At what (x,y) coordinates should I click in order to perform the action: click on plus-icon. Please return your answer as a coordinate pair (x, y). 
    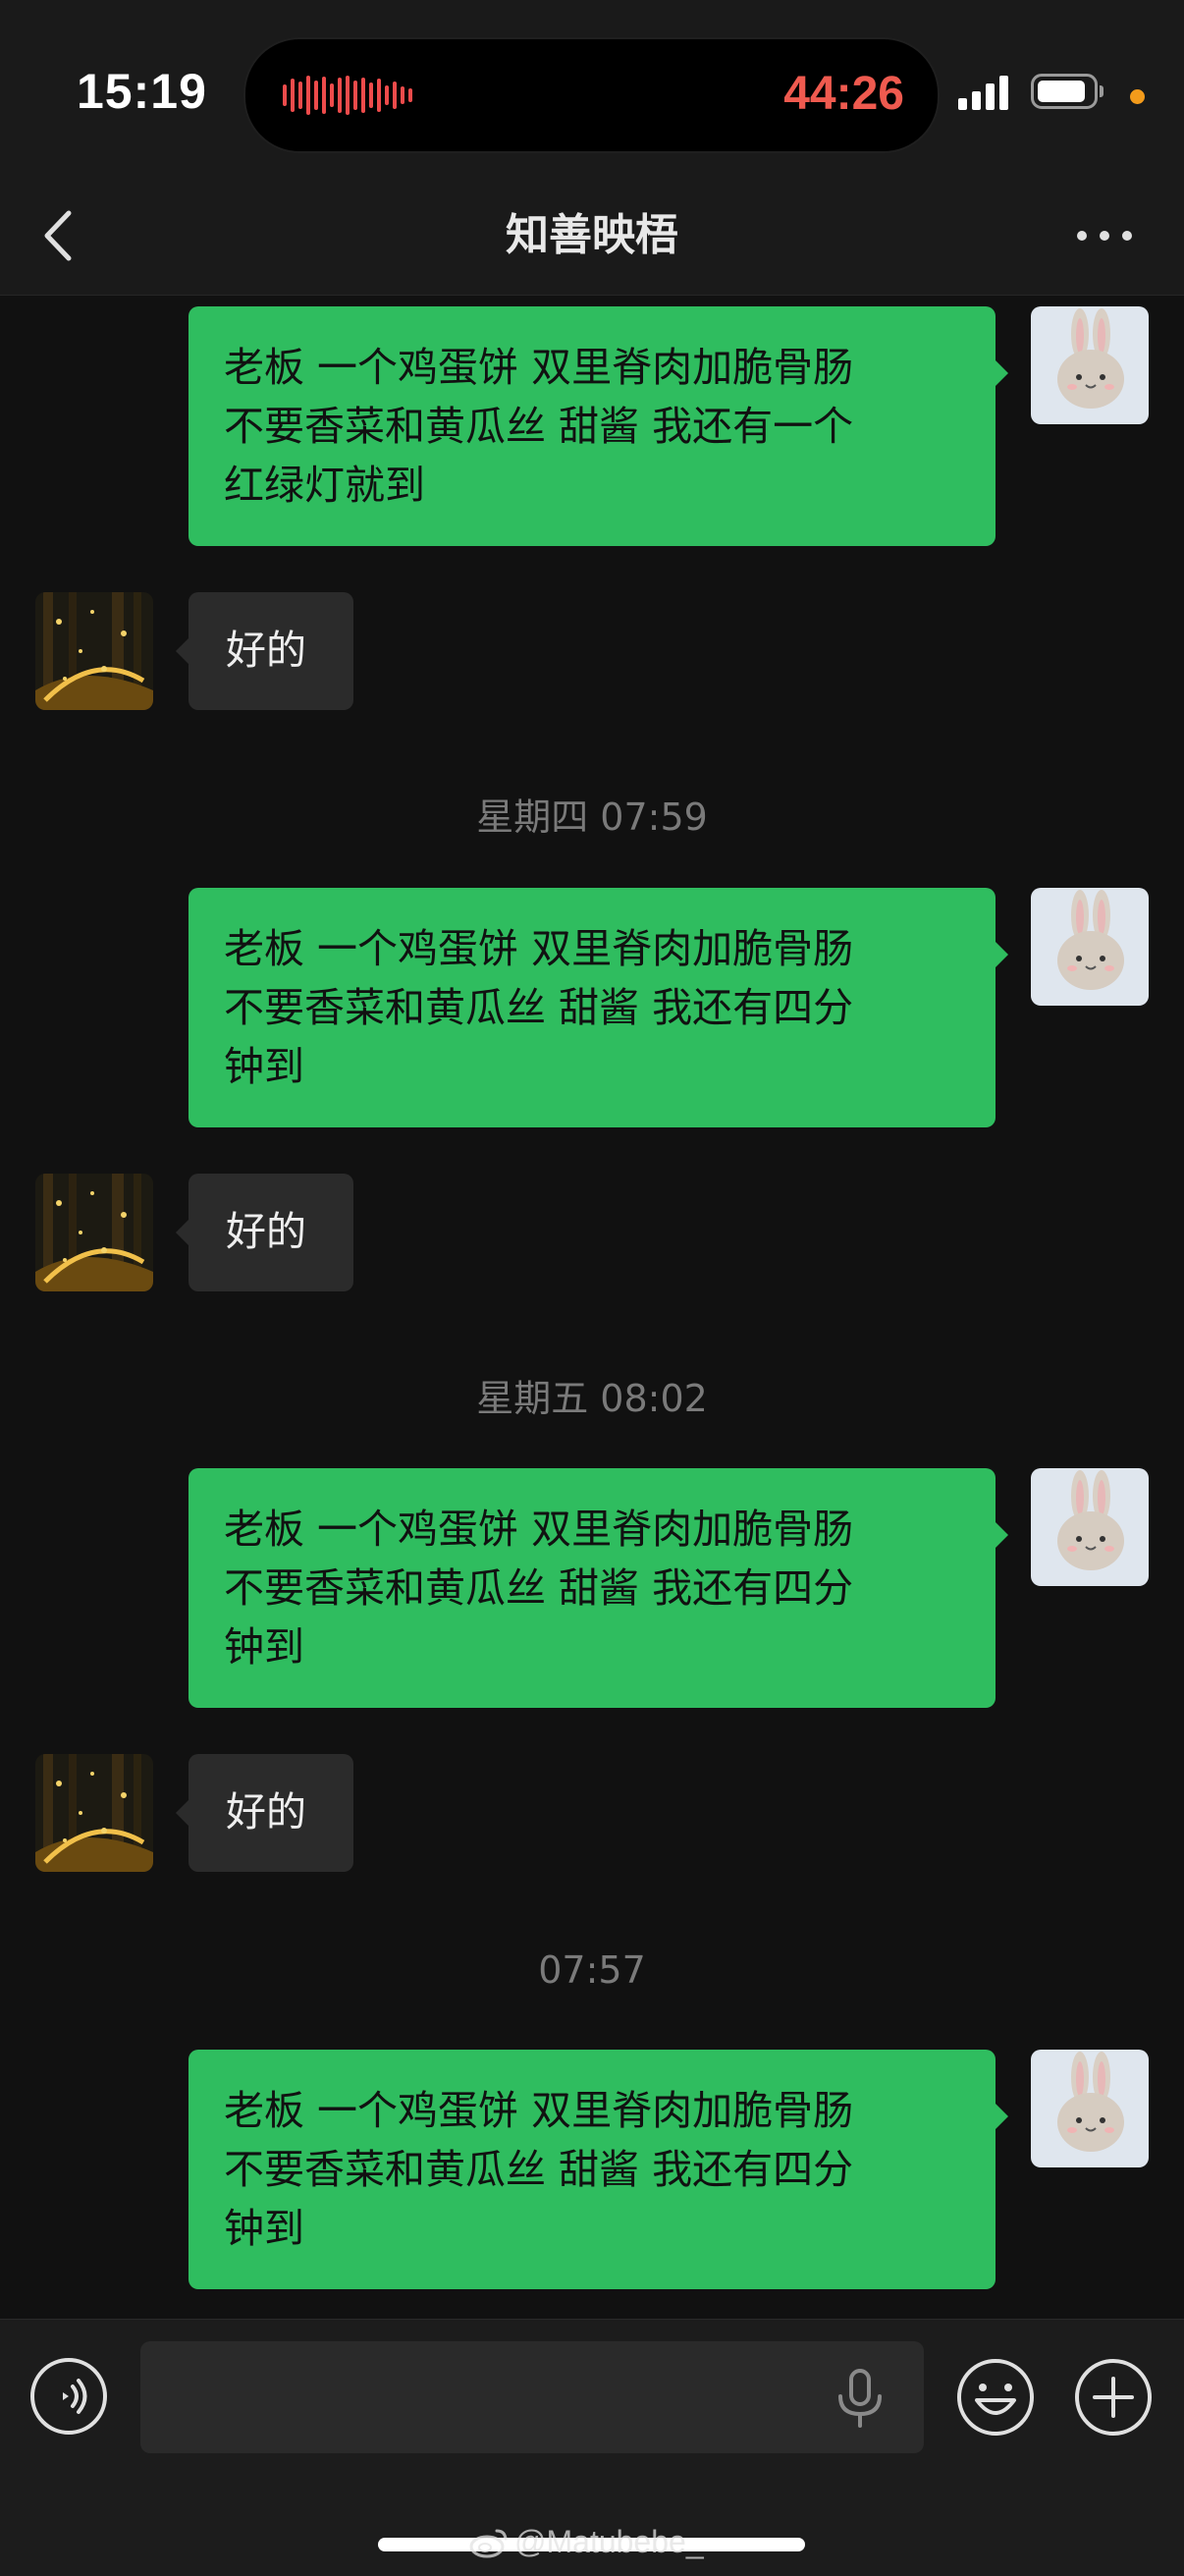
    Looking at the image, I should click on (1113, 2397).